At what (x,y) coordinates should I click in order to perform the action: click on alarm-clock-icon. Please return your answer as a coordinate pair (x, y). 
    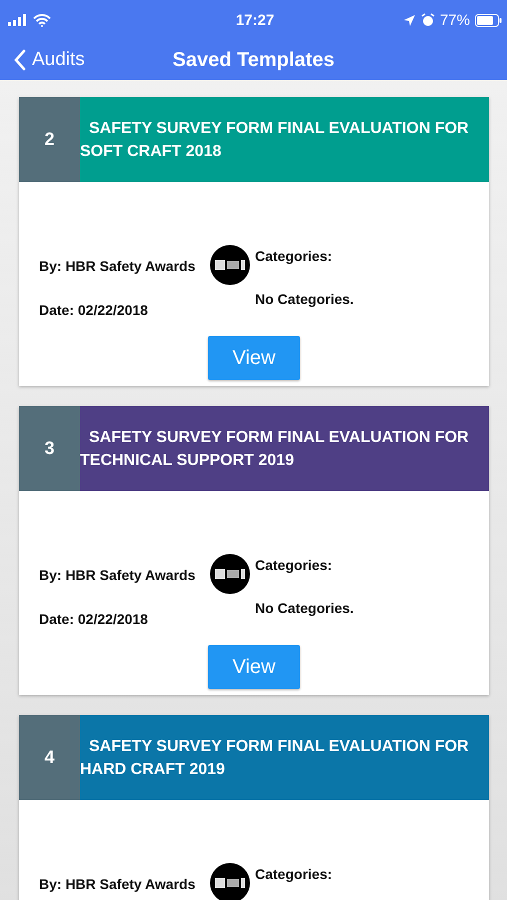
    Looking at the image, I should click on (427, 20).